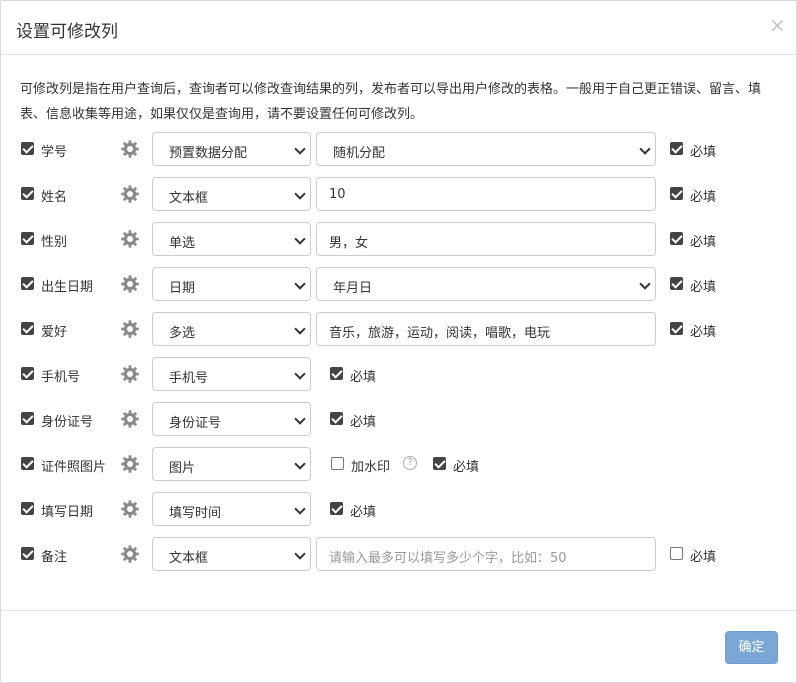 Image resolution: width=797 pixels, height=683 pixels. Describe the element at coordinates (231, 239) in the screenshot. I see `type-select: 单选` at that location.